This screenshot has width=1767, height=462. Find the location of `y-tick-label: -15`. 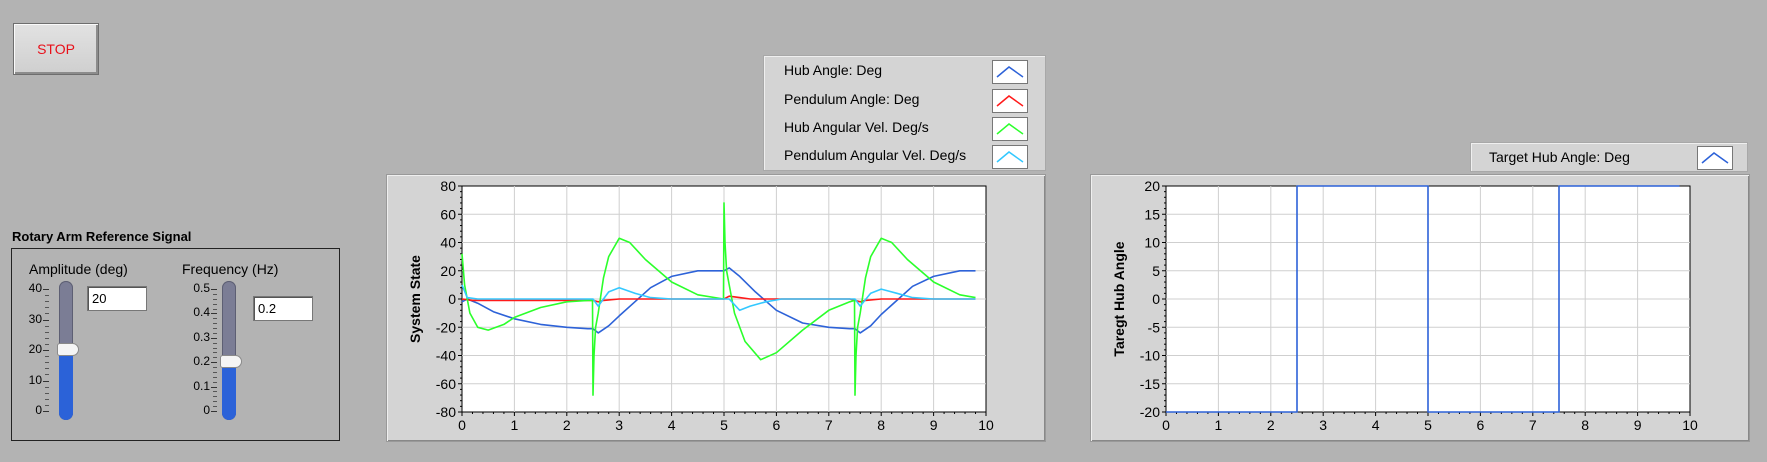

y-tick-label: -15 is located at coordinates (1150, 384).